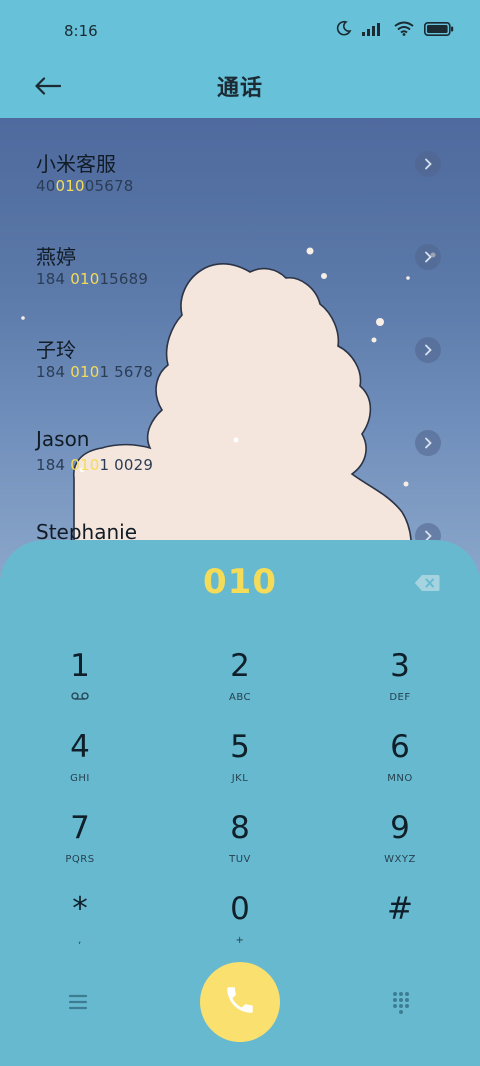 The image size is (480, 1066). What do you see at coordinates (240, 257) in the screenshot?
I see `contact-item: 燕婷 184 01015689` at bounding box center [240, 257].